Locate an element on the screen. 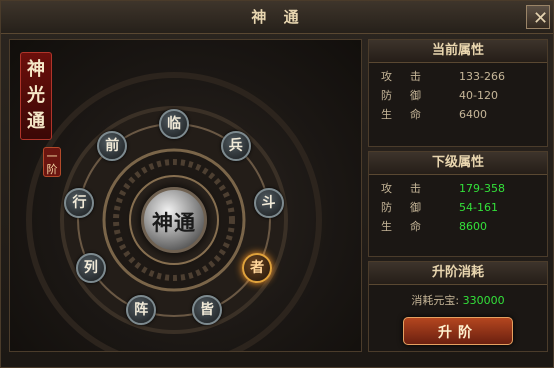  node-7: 列 is located at coordinates (90, 268).